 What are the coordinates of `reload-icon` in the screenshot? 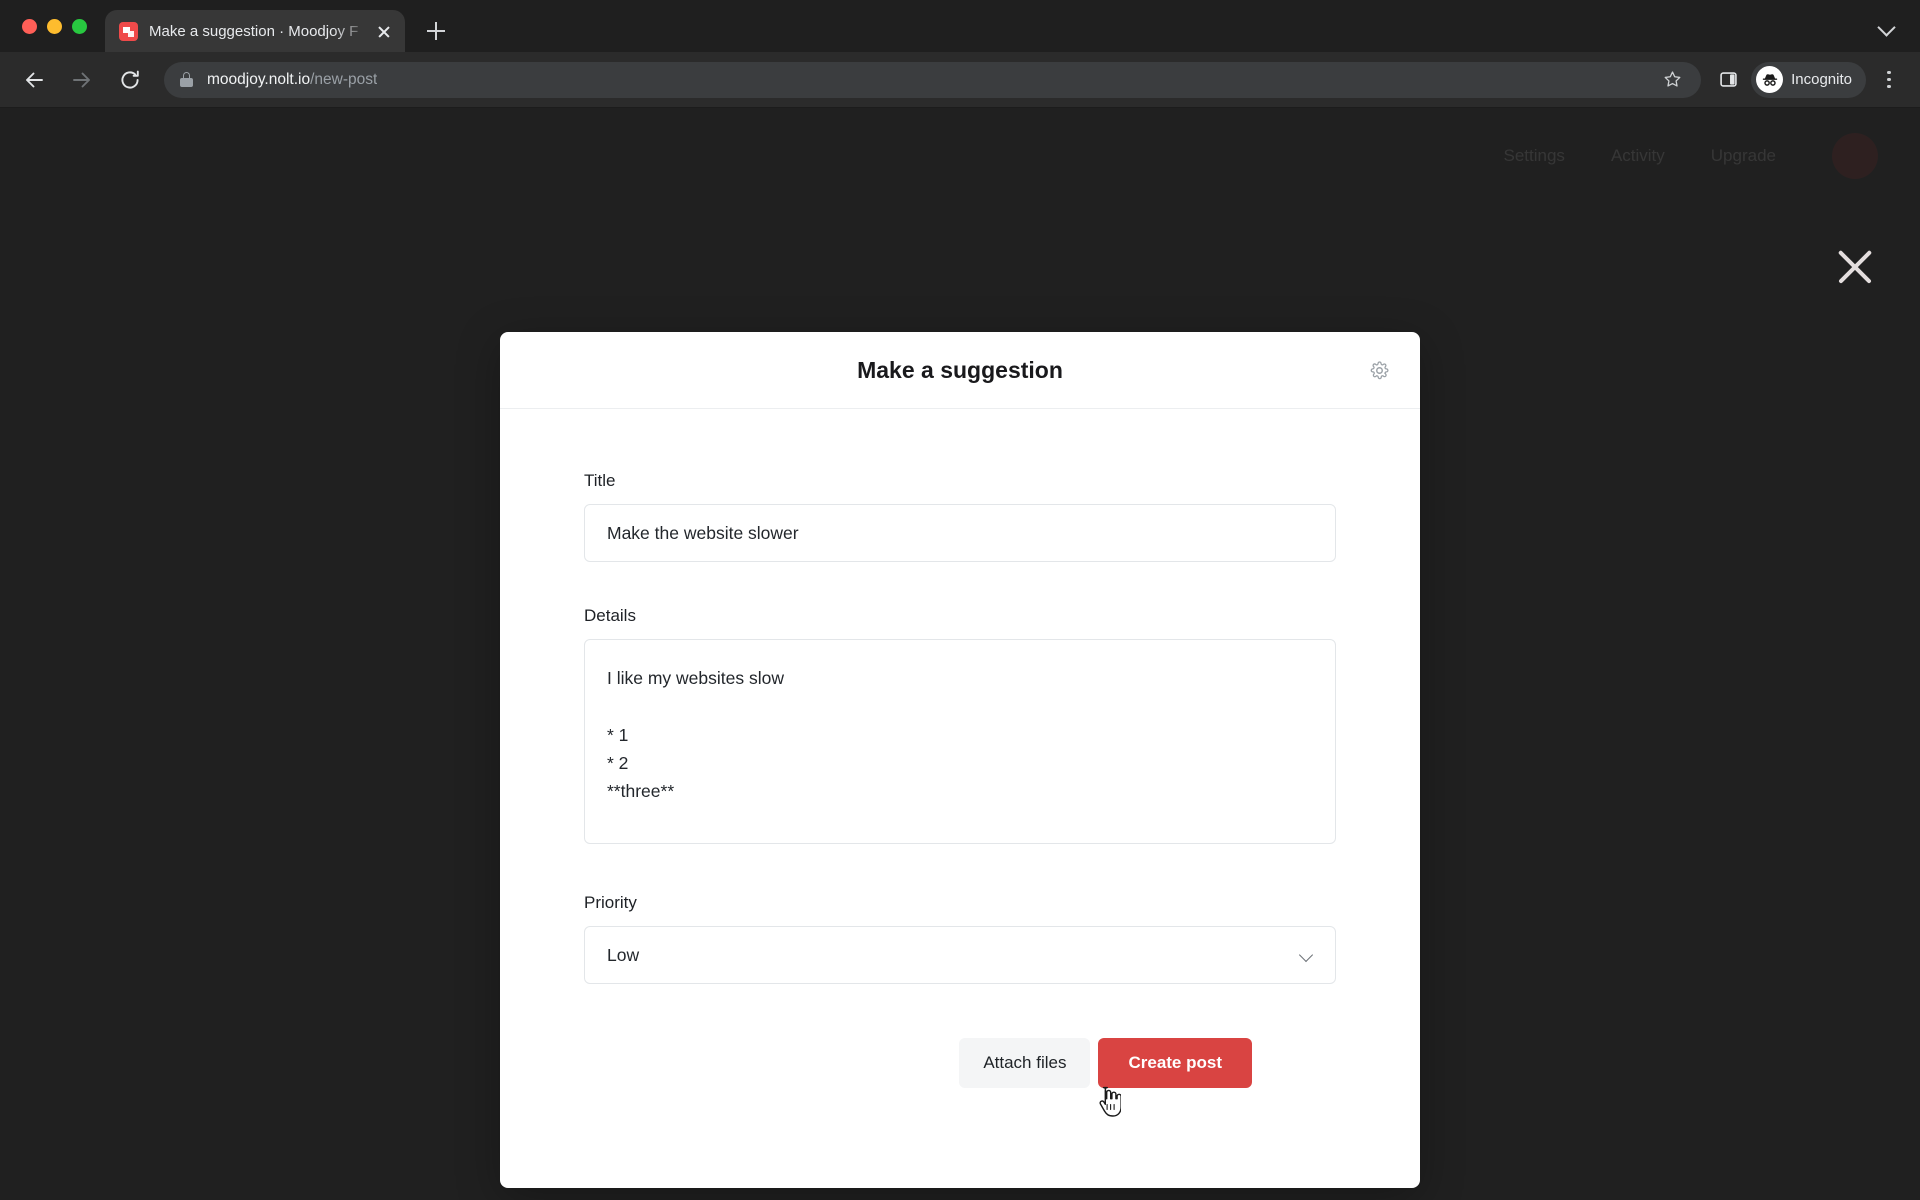 It's located at (130, 80).